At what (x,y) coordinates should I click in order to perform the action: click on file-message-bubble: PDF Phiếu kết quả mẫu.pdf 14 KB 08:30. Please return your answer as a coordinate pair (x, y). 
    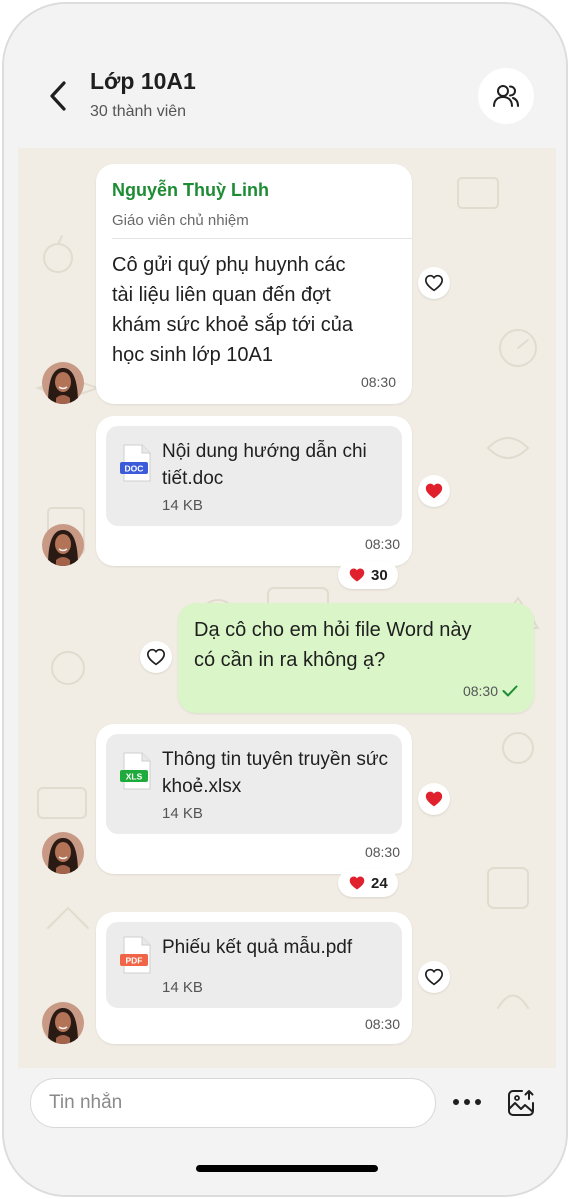
    Looking at the image, I should click on (254, 978).